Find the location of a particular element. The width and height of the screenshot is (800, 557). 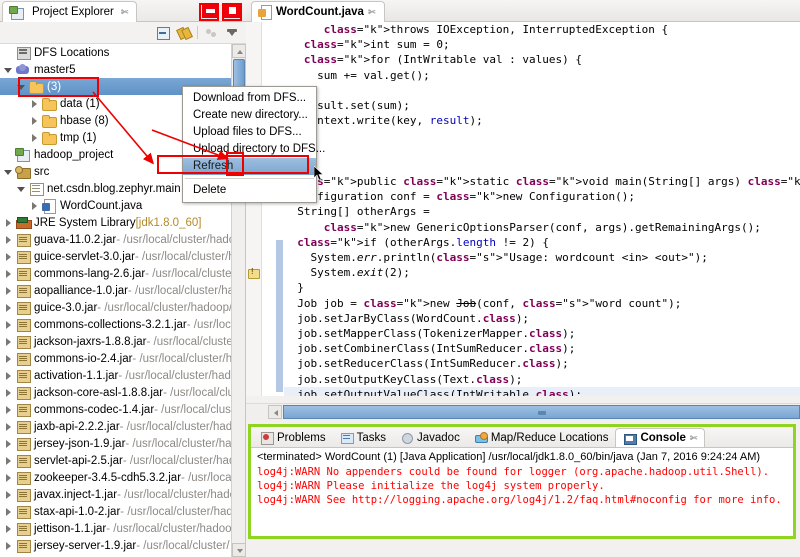

scroll-up-arrow-icon is located at coordinates (238, 51).